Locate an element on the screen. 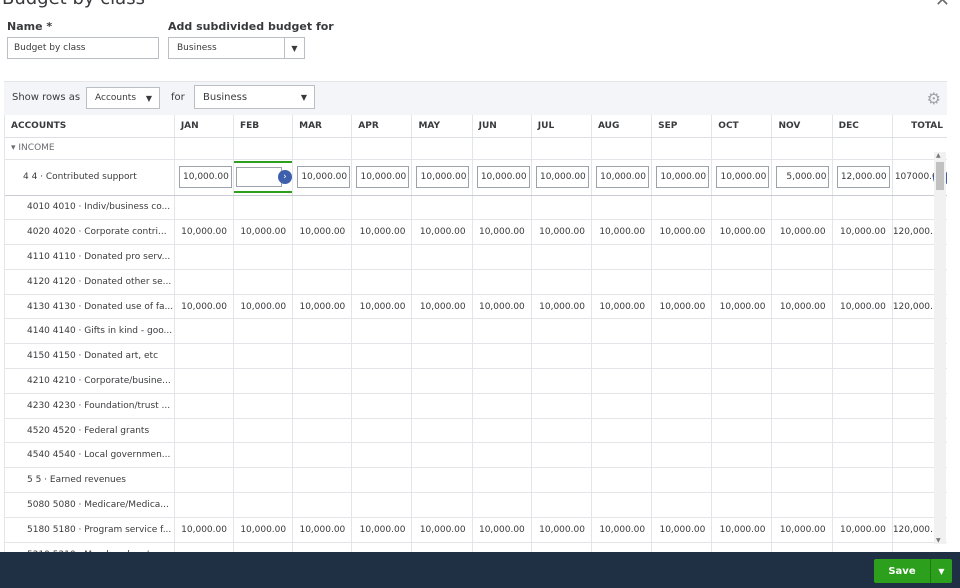  budget-cell-input-feb: › is located at coordinates (262, 177).